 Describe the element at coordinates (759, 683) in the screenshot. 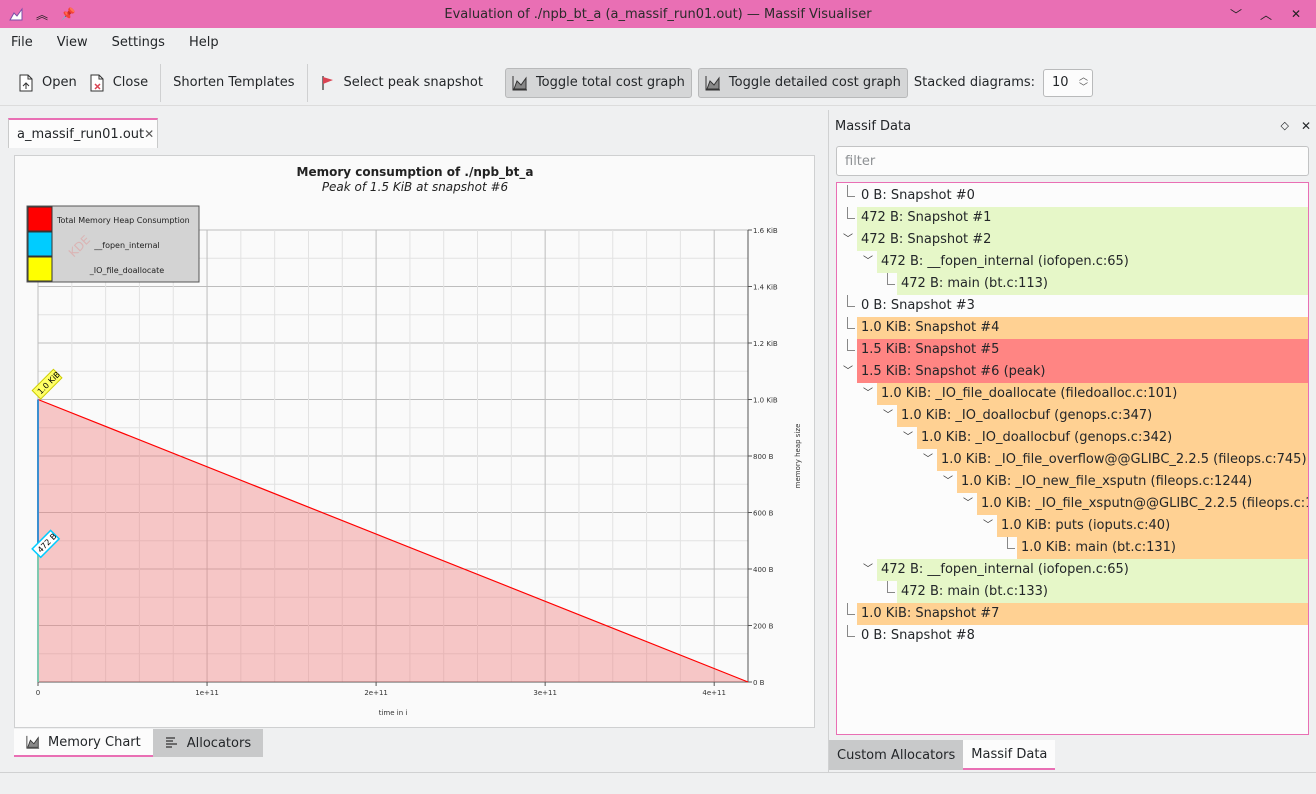

I see `y-tick-label: 0 B` at that location.